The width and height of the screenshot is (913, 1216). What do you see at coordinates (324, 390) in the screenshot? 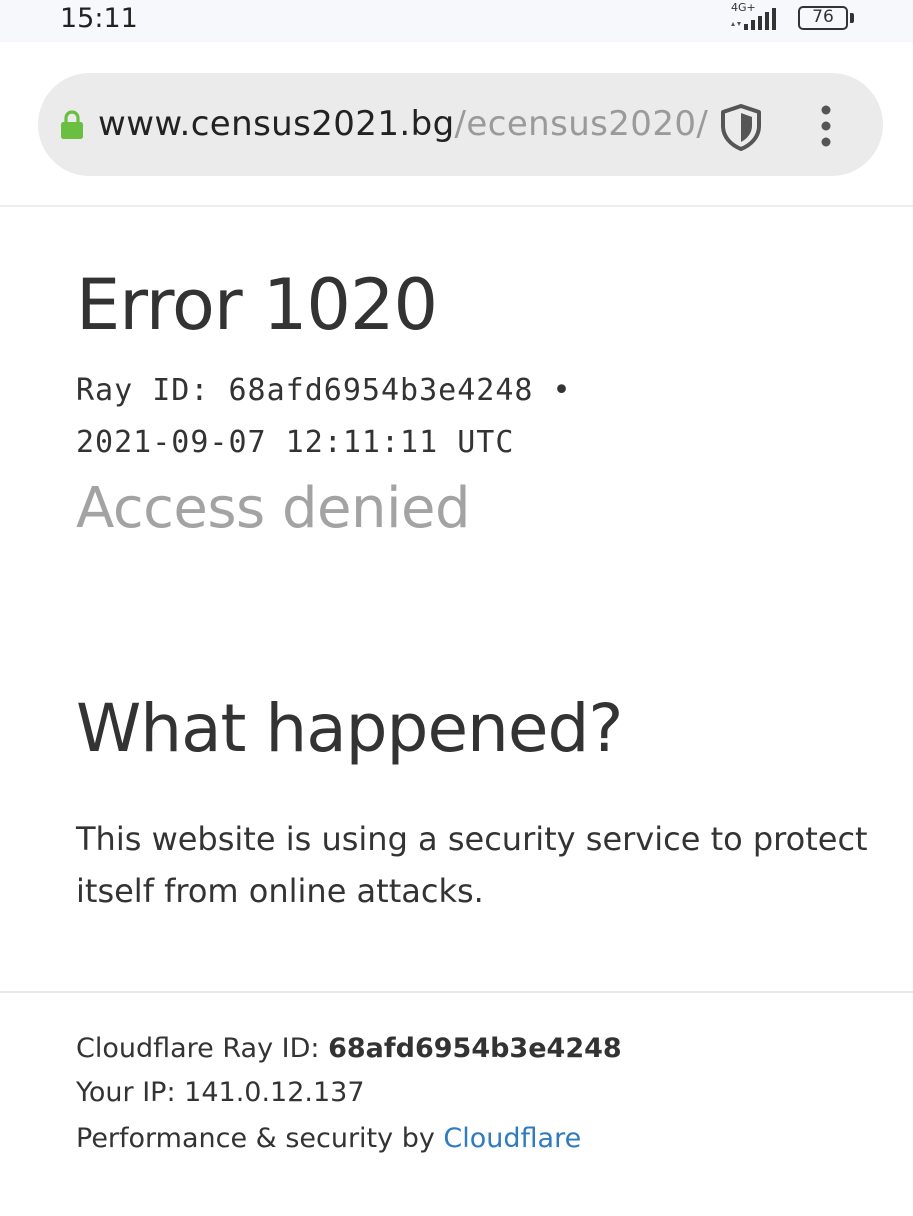
I see `ray-id-line: Ray ID: 68afd6954b3e4248 •` at bounding box center [324, 390].